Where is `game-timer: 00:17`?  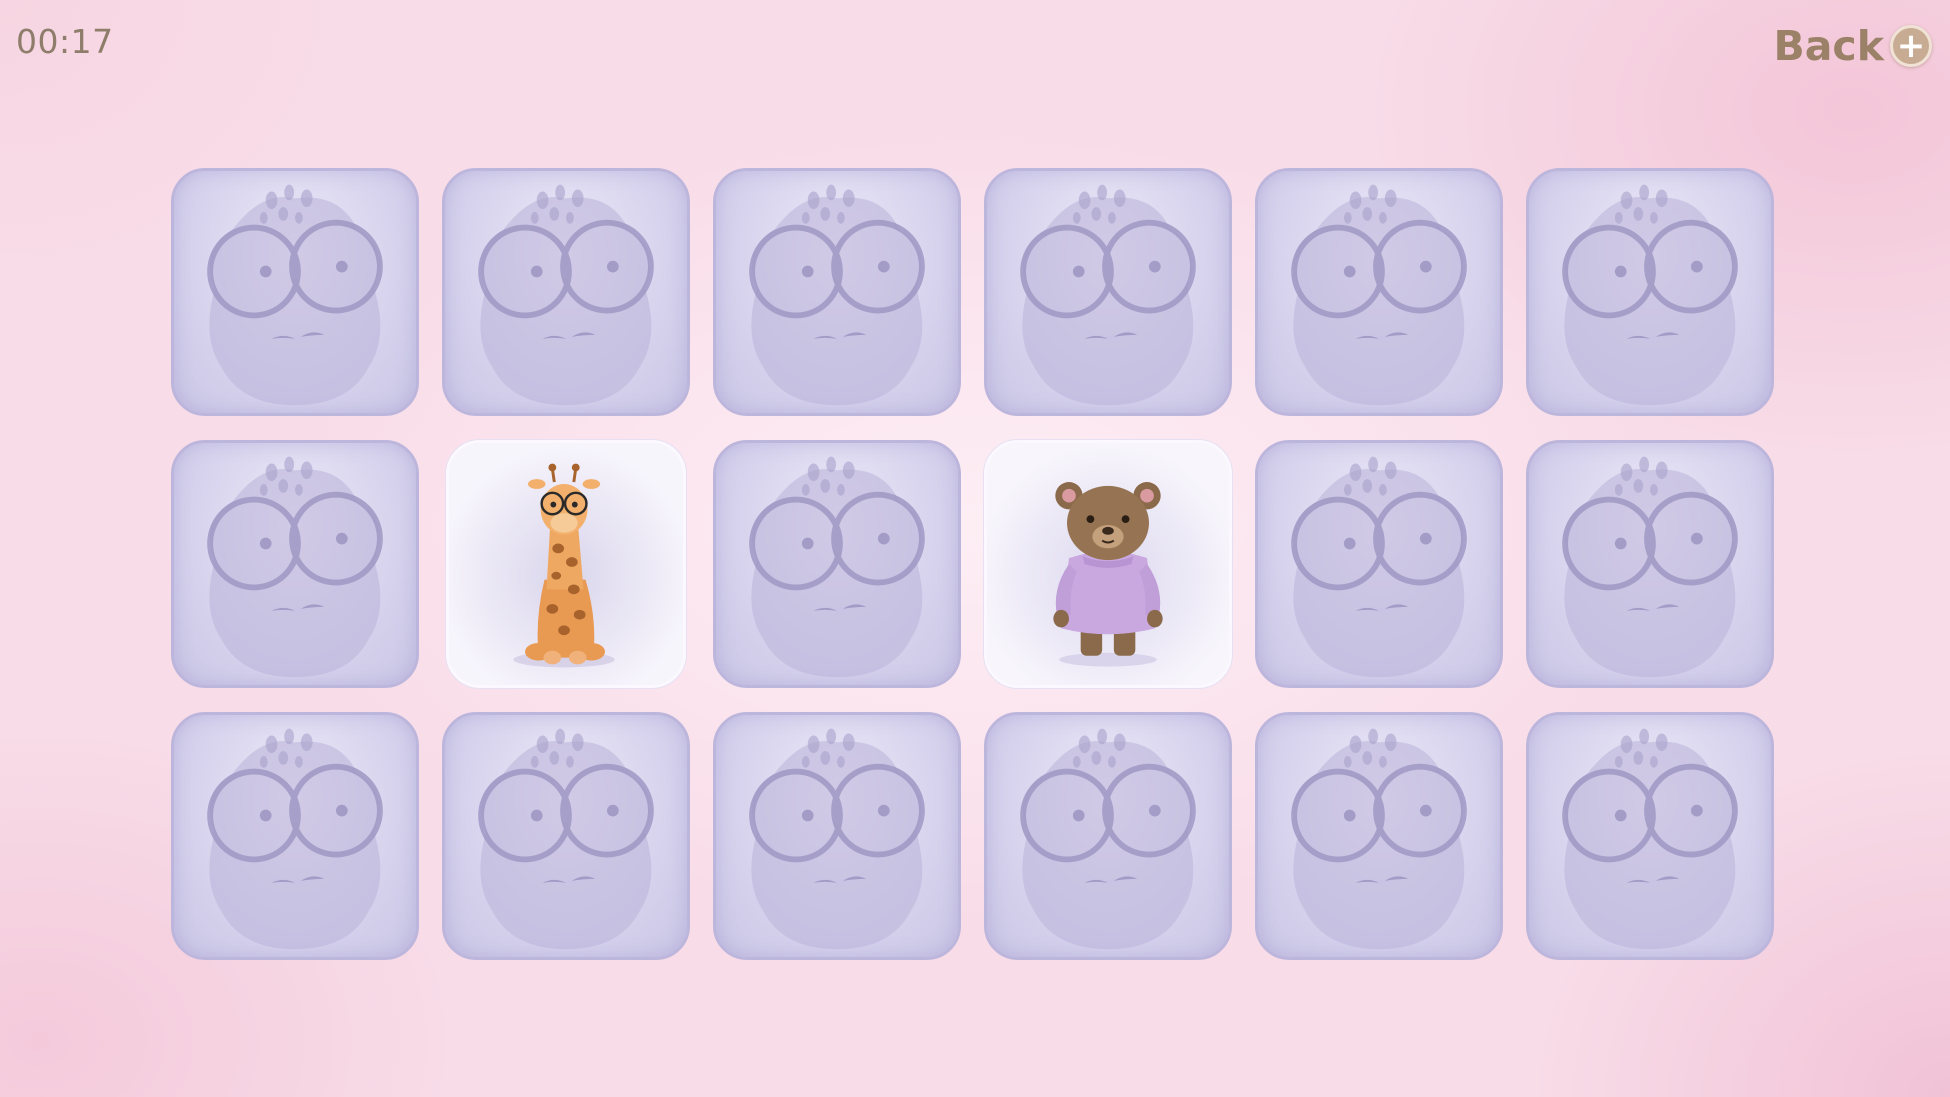 game-timer: 00:17 is located at coordinates (65, 41).